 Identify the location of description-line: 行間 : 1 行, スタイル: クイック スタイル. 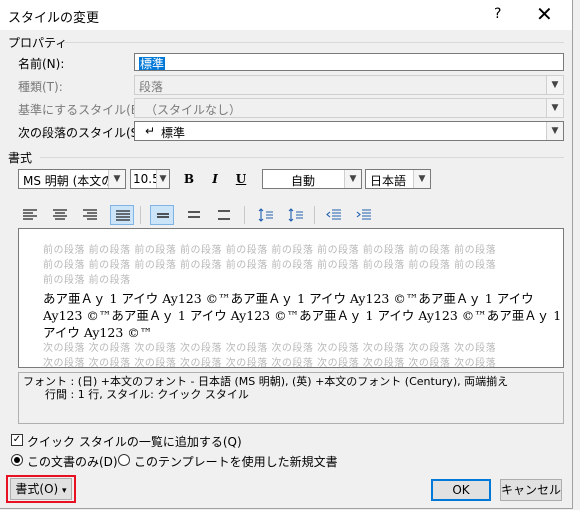
(147, 394).